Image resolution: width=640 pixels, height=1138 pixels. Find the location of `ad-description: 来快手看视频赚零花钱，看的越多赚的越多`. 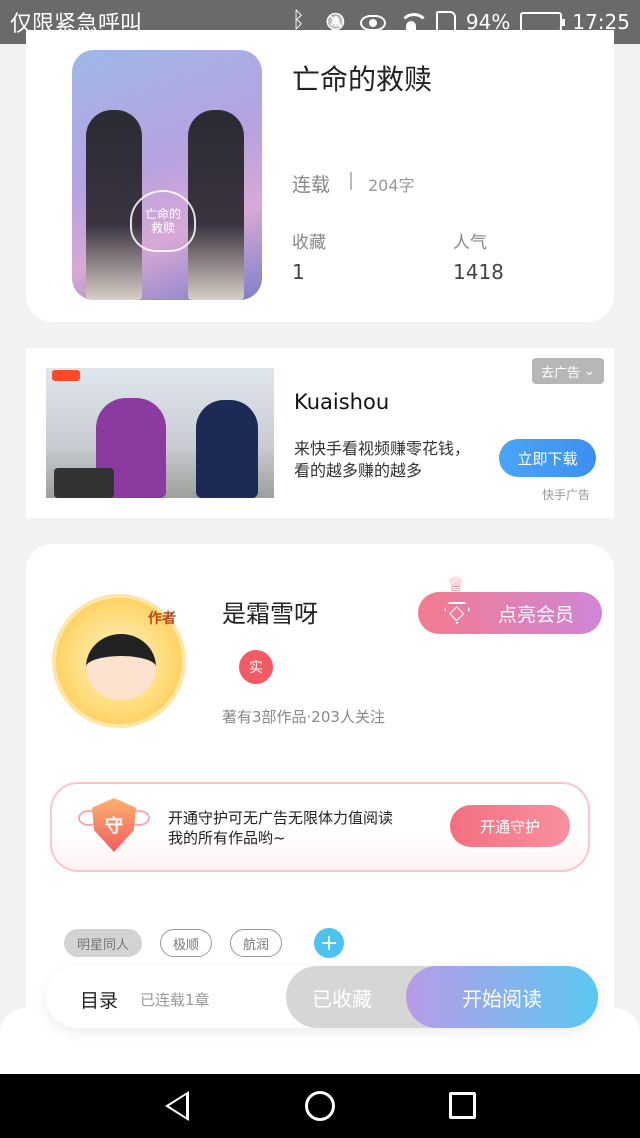

ad-description: 来快手看视频赚零花钱，看的越多赚的越多 is located at coordinates (382, 459).